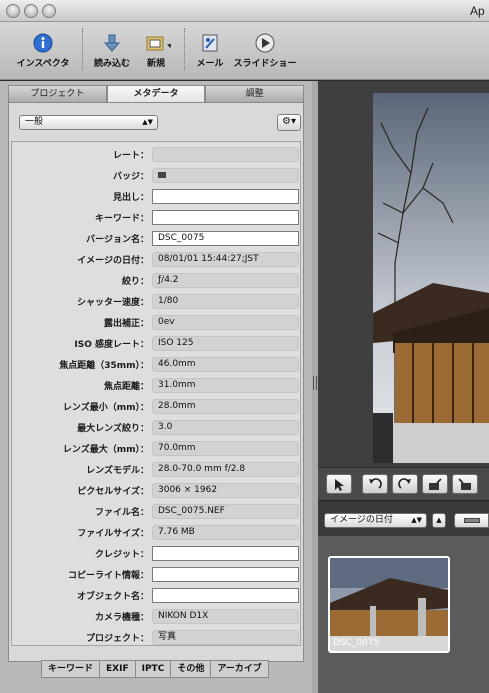 Image resolution: width=489 pixels, height=693 pixels. I want to click on field-row-copyright: コピーライト情報：, so click(157, 574).